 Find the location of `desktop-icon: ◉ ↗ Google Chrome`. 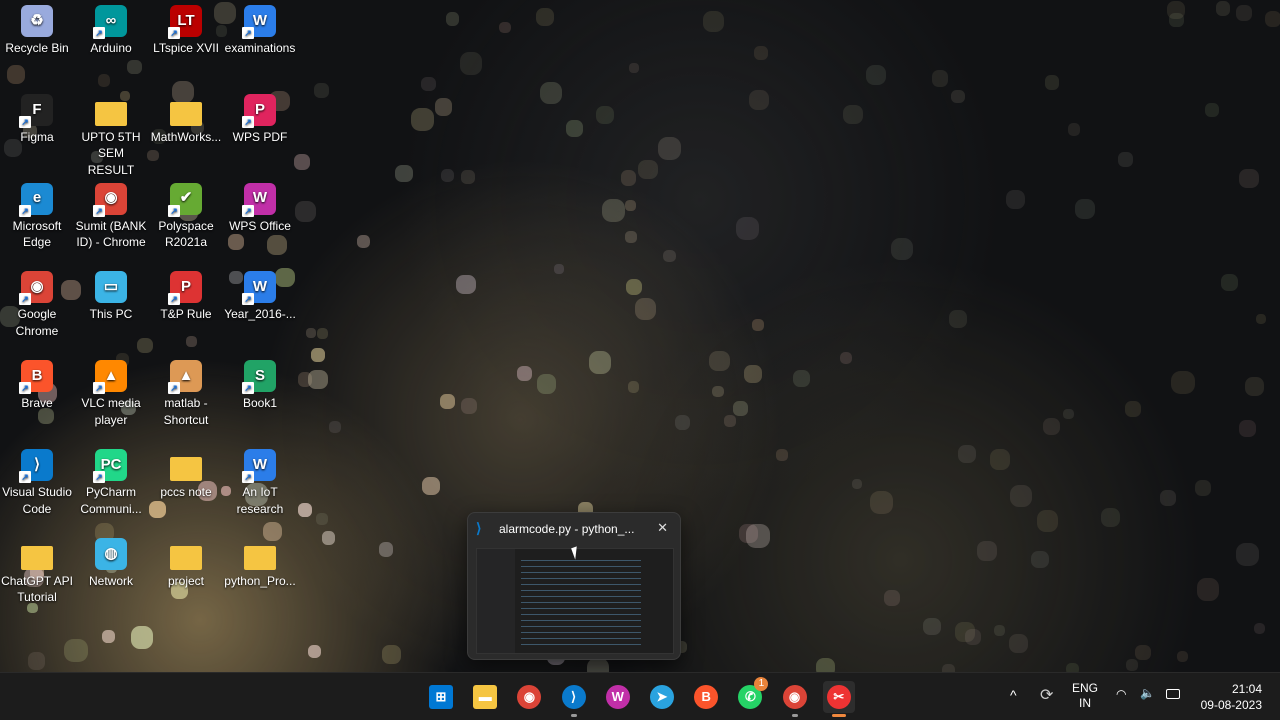

desktop-icon: ◉ ↗ Google Chrome is located at coordinates (37, 305).